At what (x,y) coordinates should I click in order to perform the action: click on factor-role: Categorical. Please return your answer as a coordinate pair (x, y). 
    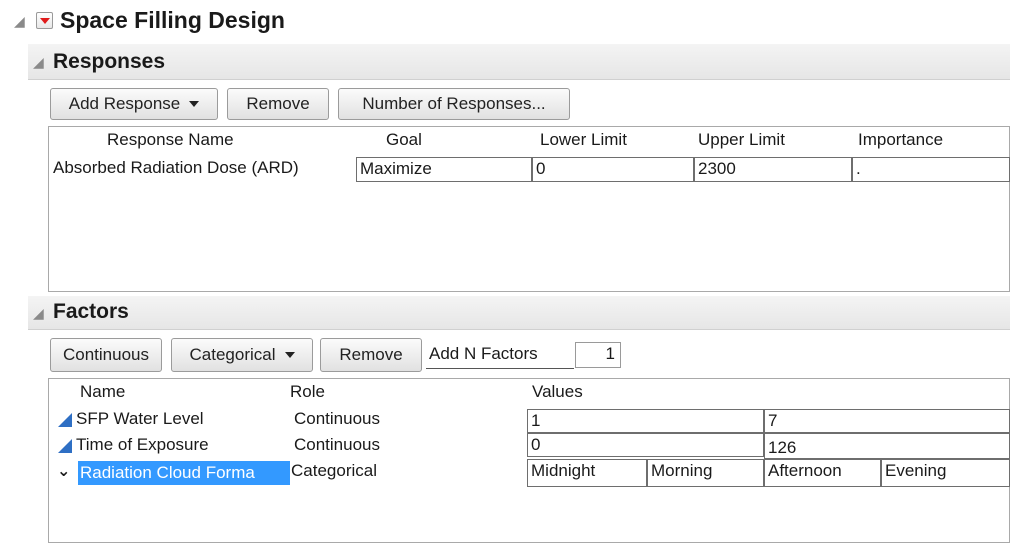
    Looking at the image, I should click on (334, 470).